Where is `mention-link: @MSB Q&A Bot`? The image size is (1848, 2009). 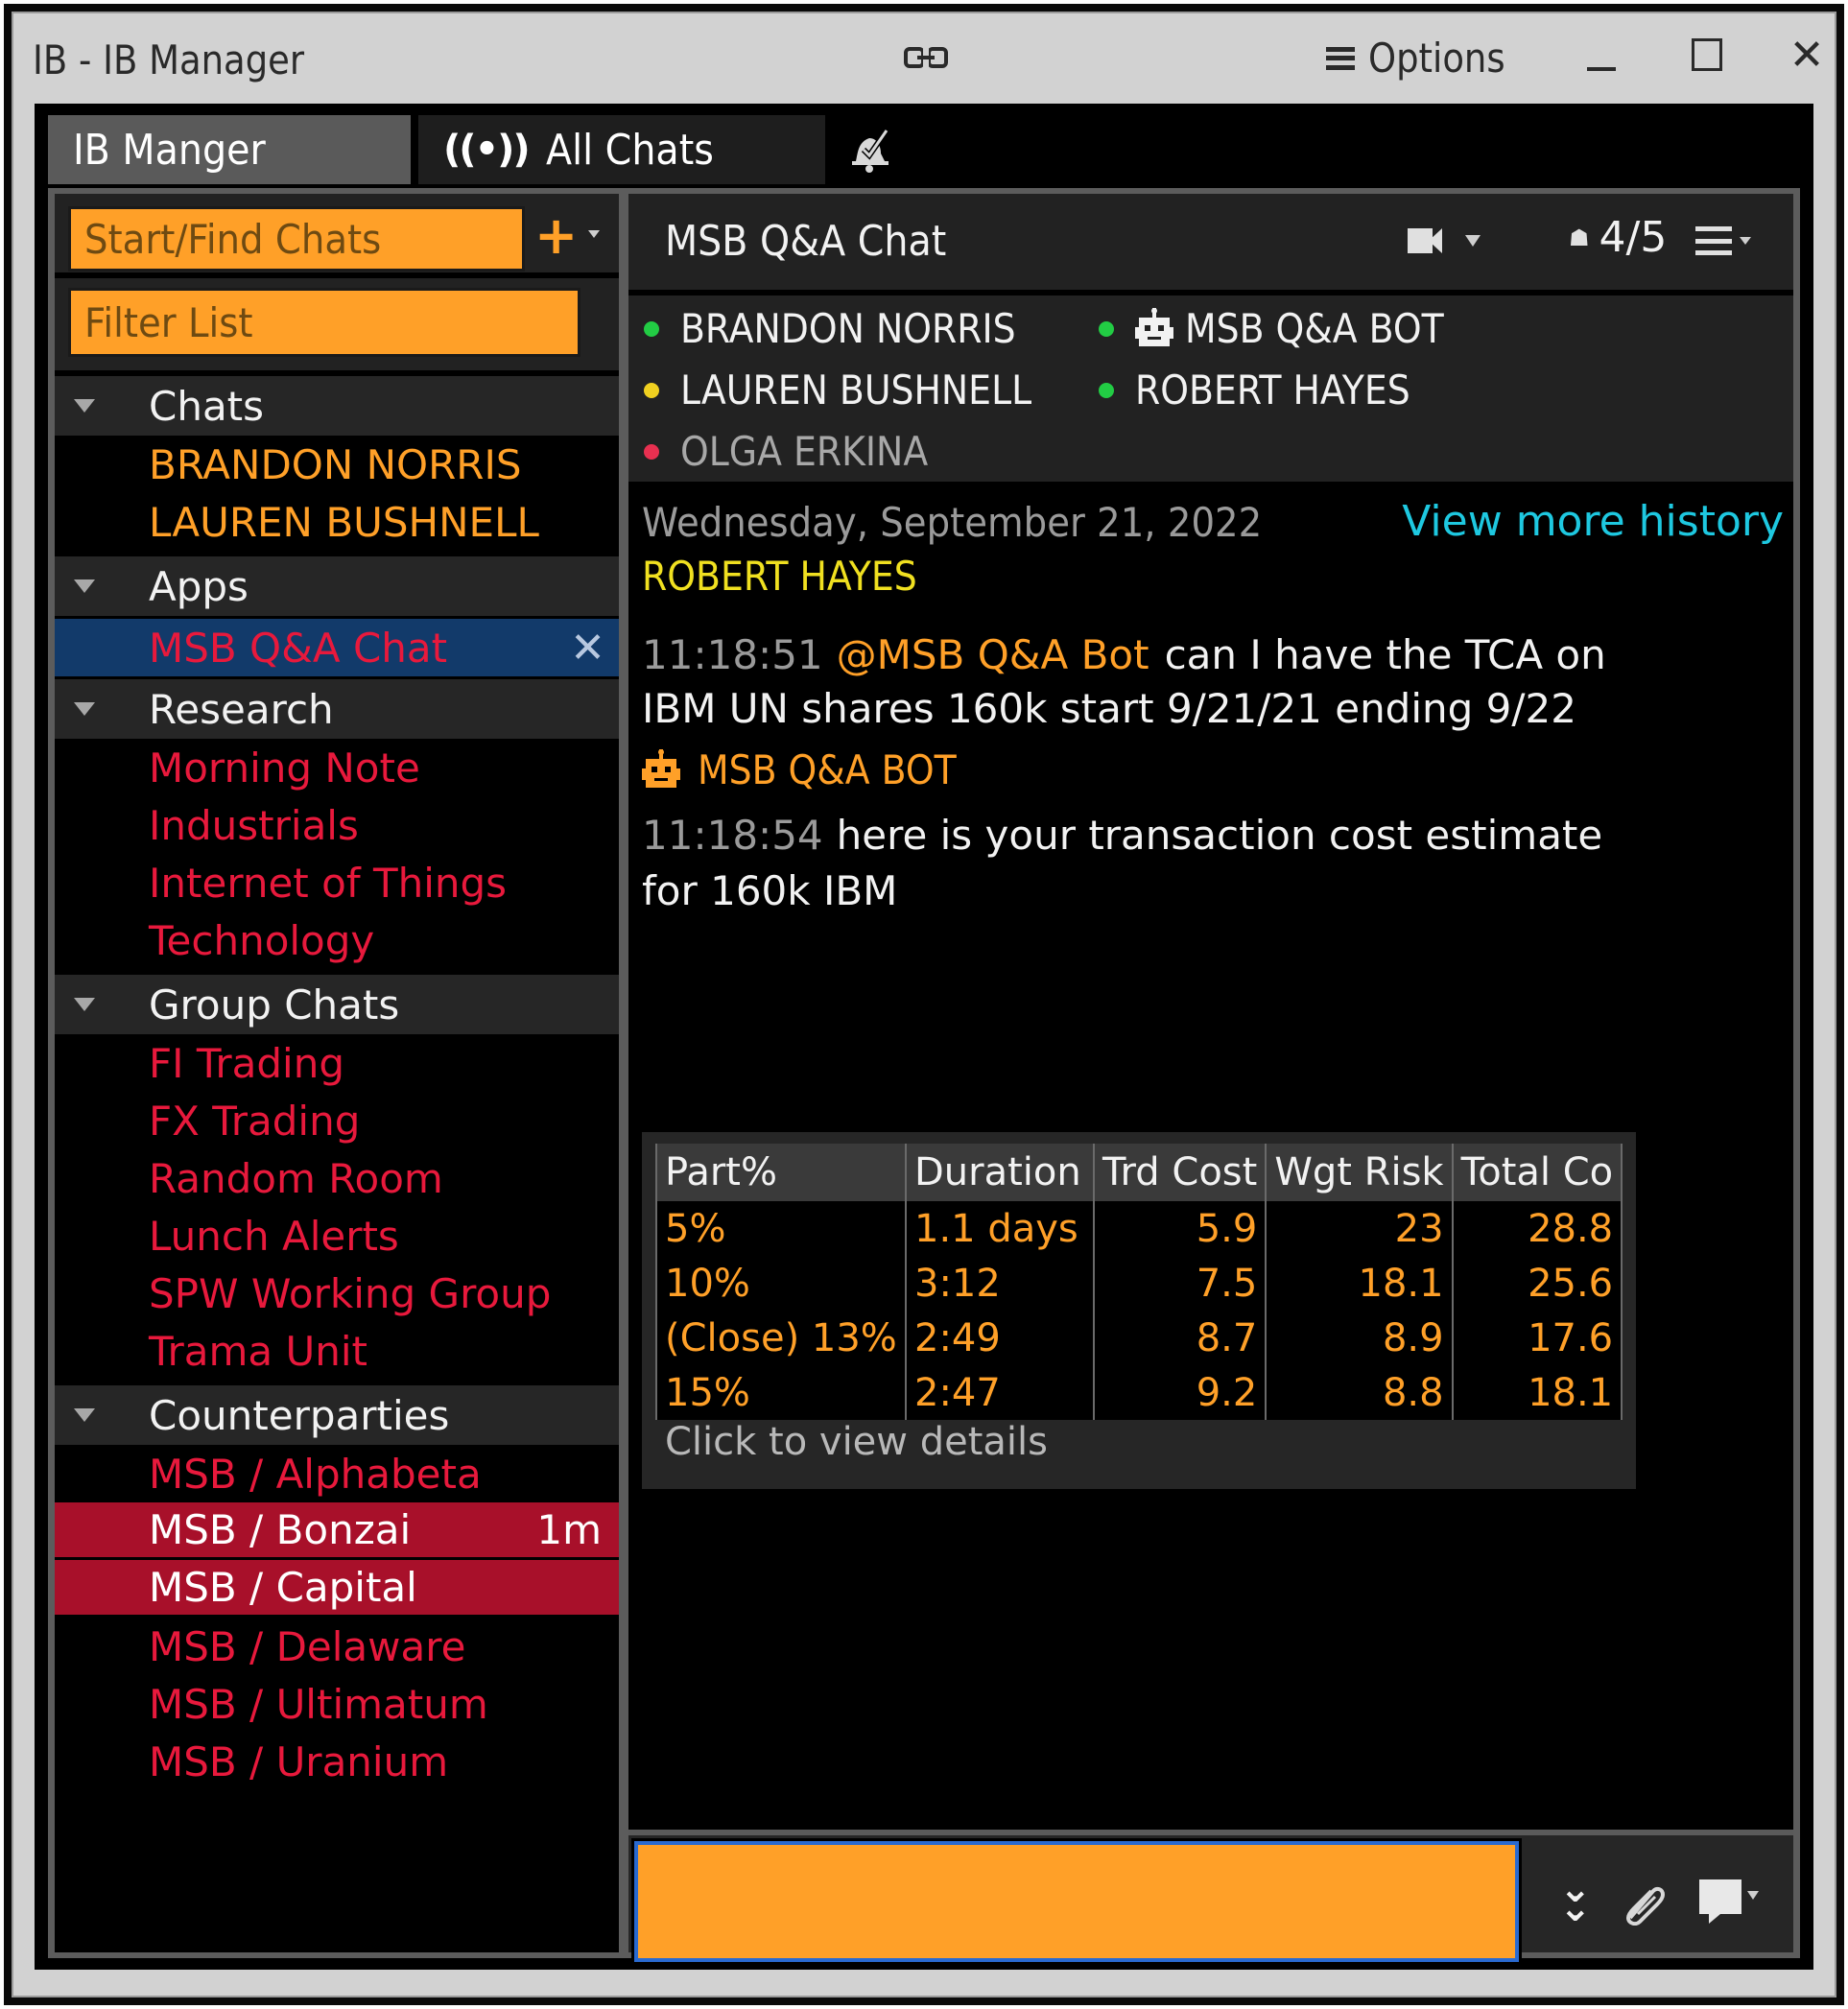
mention-link: @MSB Q&A Bot is located at coordinates (993, 654).